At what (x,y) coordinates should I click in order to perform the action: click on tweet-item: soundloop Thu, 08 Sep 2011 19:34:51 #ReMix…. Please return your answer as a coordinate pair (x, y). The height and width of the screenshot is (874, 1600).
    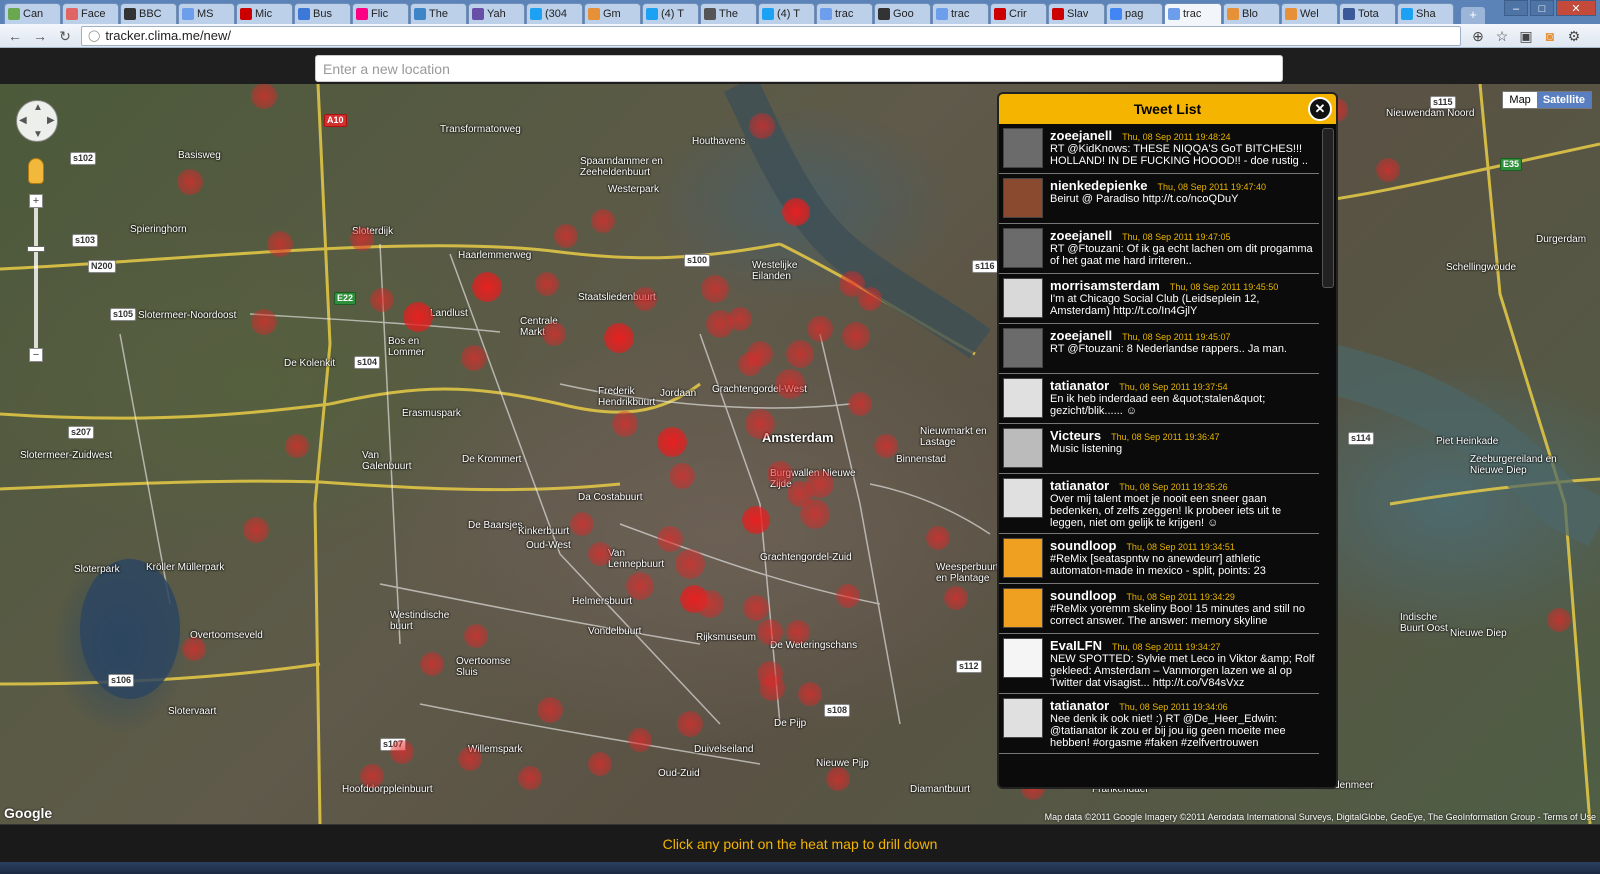
    Looking at the image, I should click on (1159, 559).